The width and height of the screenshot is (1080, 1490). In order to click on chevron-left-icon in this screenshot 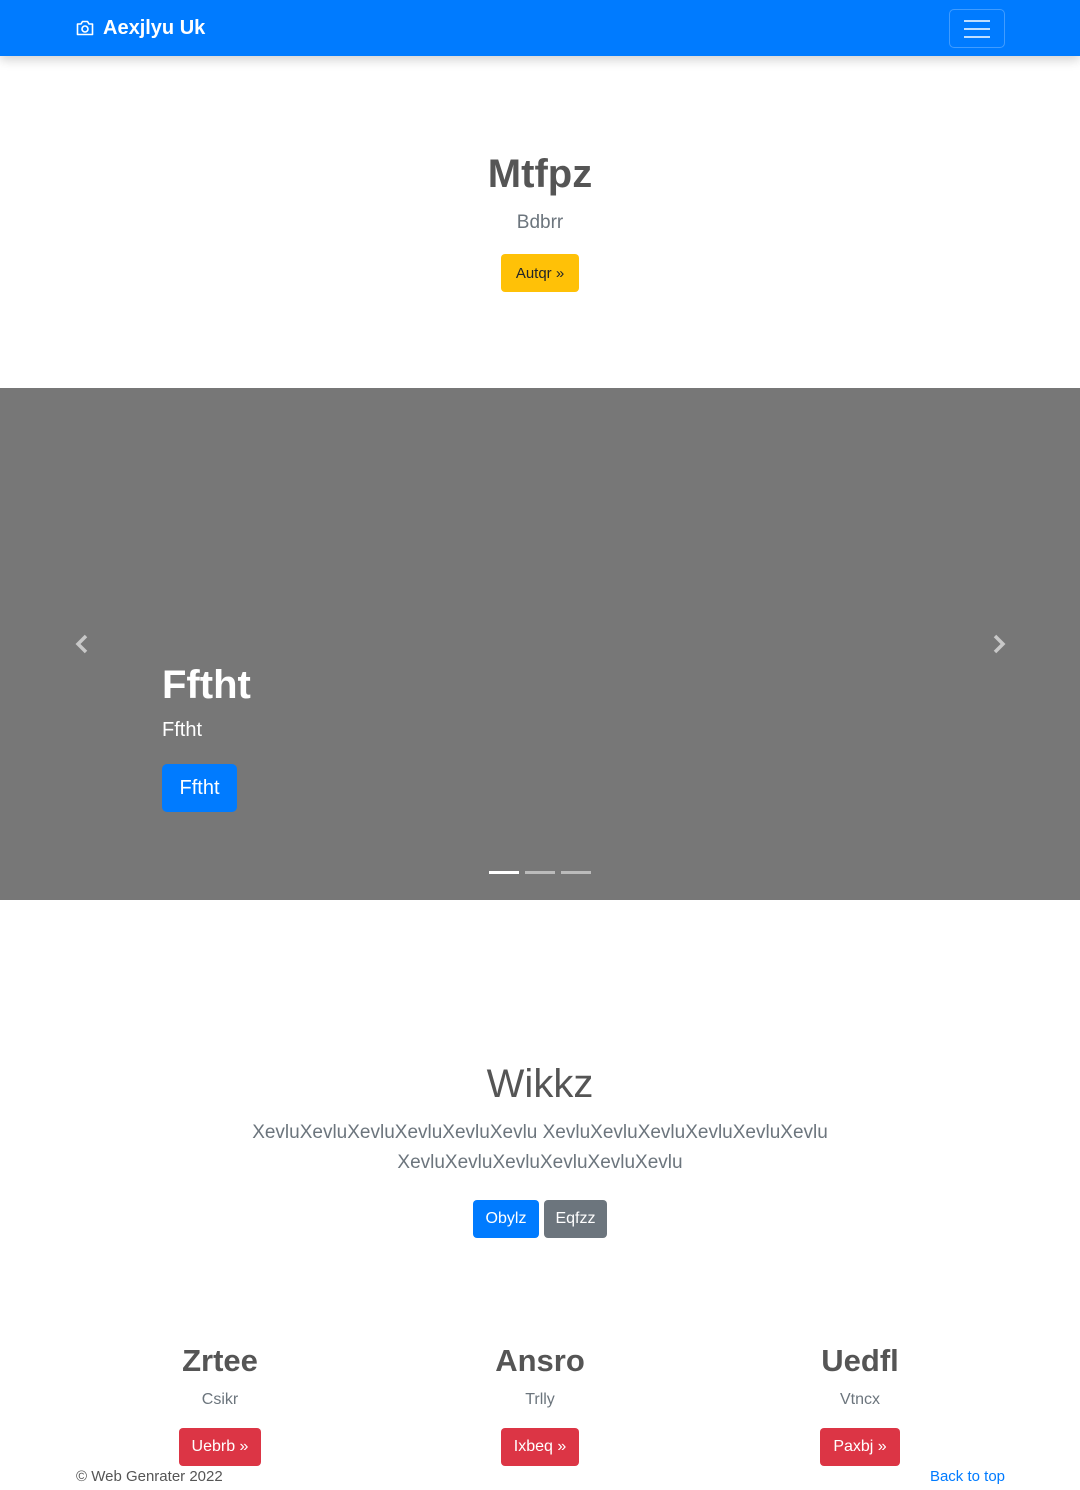, I will do `click(82, 647)`.